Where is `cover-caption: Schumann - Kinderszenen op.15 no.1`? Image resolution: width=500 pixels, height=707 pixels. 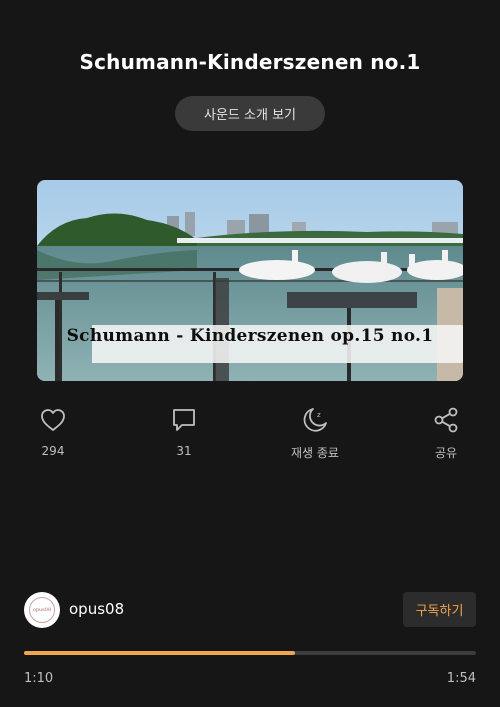 cover-caption: Schumann - Kinderszenen op.15 no.1 is located at coordinates (250, 336).